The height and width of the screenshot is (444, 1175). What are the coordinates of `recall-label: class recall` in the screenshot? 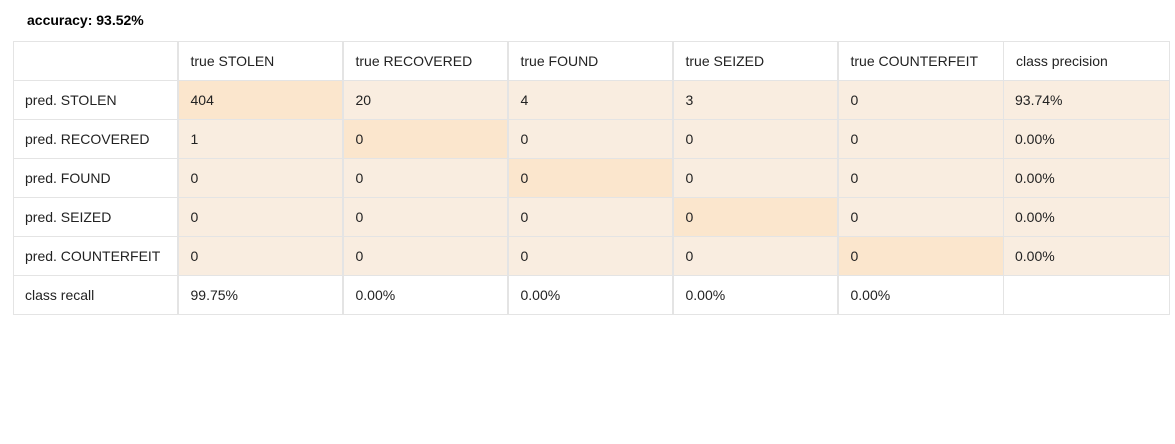 It's located at (95, 295).